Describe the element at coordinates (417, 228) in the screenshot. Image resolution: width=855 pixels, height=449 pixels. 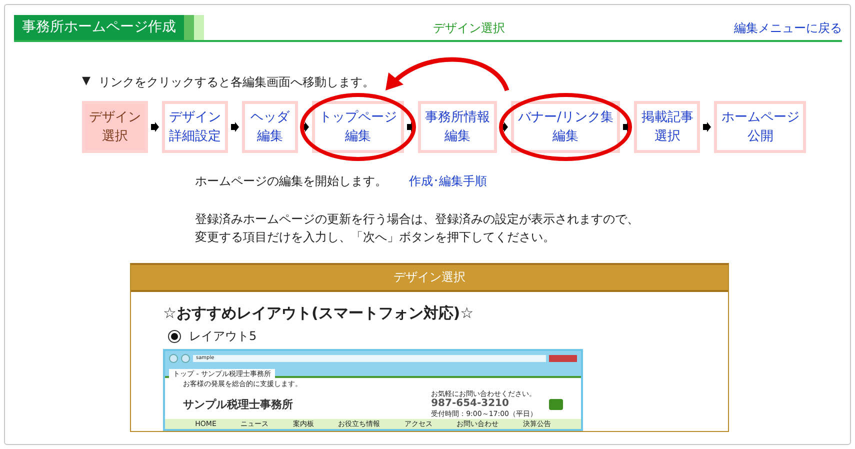
I see `note-text: 登録済みホームページの更新を行う場合は、登録済みの設定が表示されますので、 変更する項目だけを入力し、「次へ」ボタンを押下してください。` at that location.